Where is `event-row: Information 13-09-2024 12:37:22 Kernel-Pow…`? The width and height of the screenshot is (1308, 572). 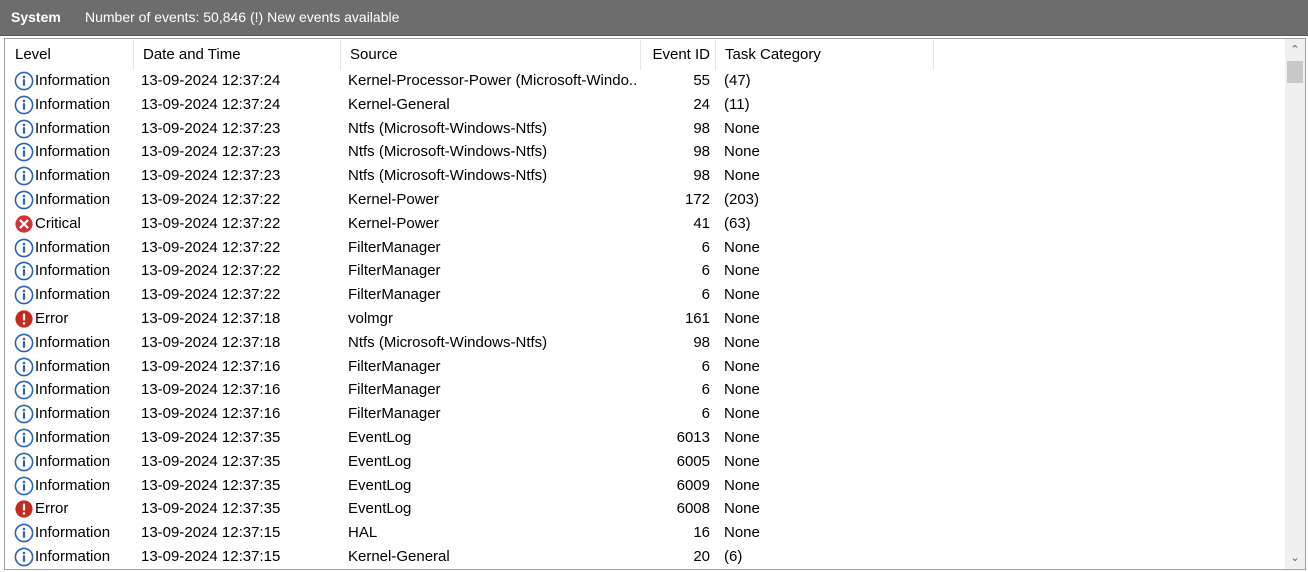
event-row: Information 13-09-2024 12:37:22 Kernel-Pow… is located at coordinates (646, 200).